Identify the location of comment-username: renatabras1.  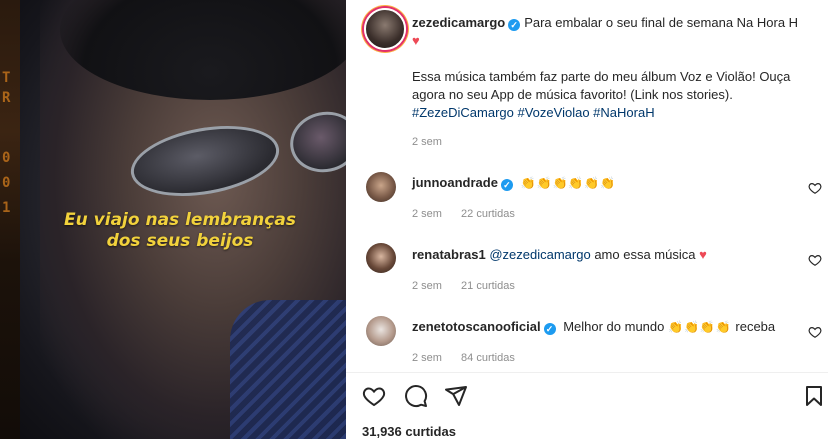
(449, 254).